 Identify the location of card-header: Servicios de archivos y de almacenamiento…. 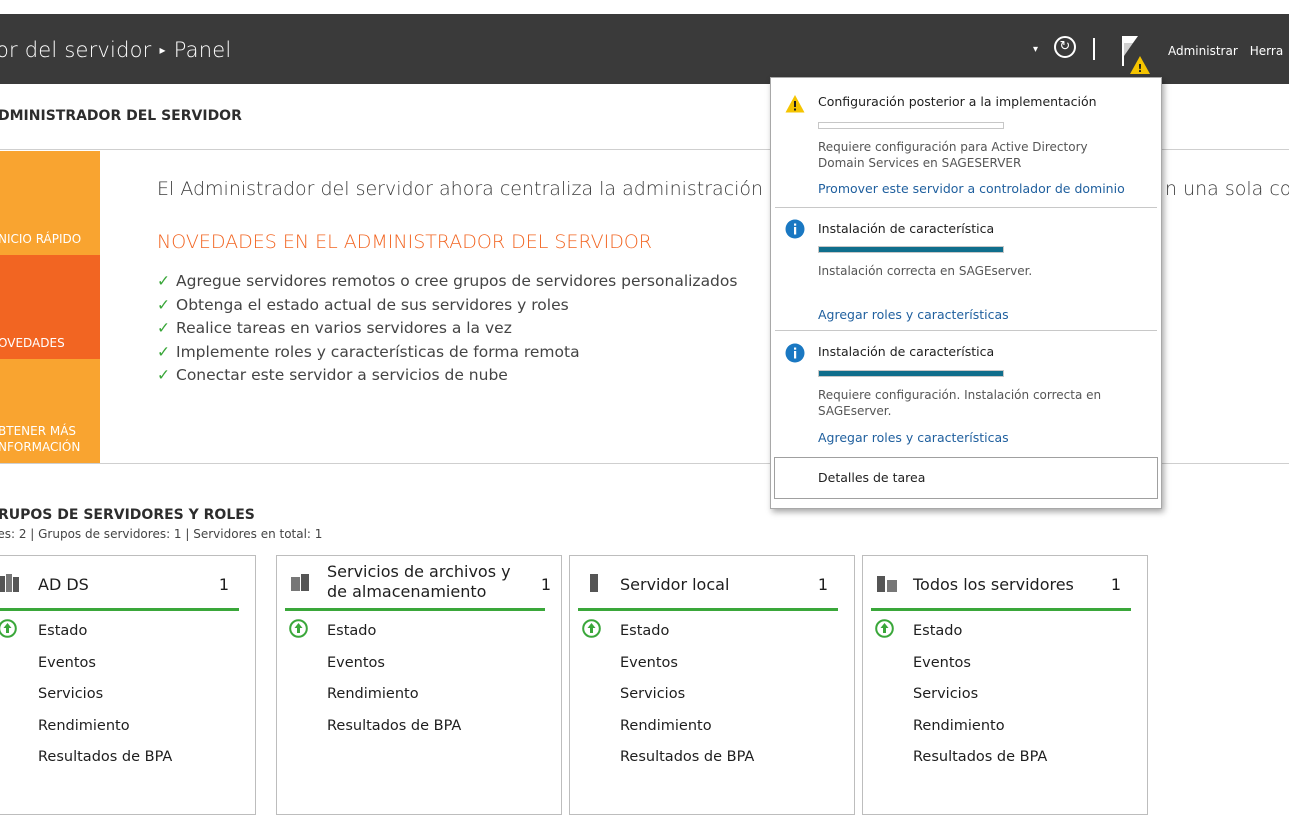
(419, 585).